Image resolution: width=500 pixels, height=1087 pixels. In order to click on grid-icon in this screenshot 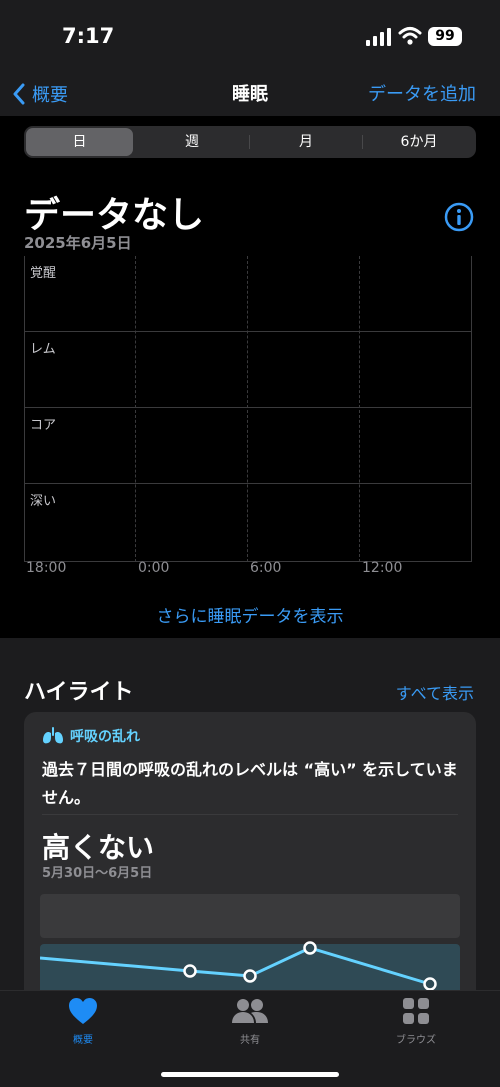, I will do `click(416, 1011)`.